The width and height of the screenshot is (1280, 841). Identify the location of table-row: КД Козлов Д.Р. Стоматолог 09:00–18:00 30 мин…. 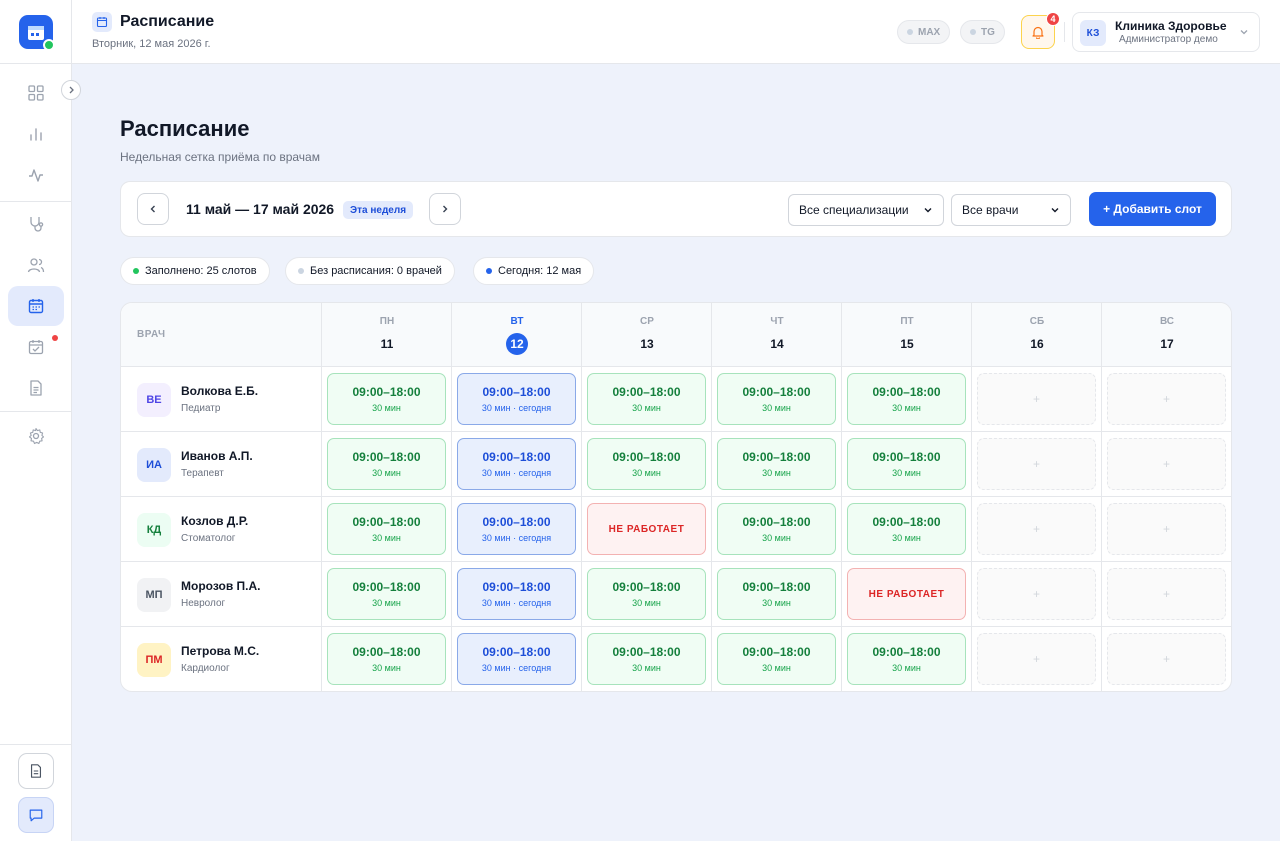
(676, 529).